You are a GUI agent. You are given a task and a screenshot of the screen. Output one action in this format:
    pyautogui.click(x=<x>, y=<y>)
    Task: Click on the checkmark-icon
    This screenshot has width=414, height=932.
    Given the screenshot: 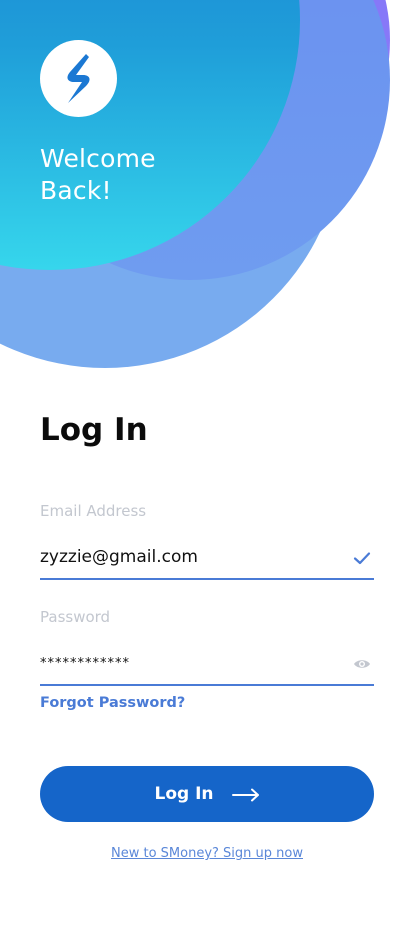 What is the action you would take?
    pyautogui.click(x=362, y=558)
    